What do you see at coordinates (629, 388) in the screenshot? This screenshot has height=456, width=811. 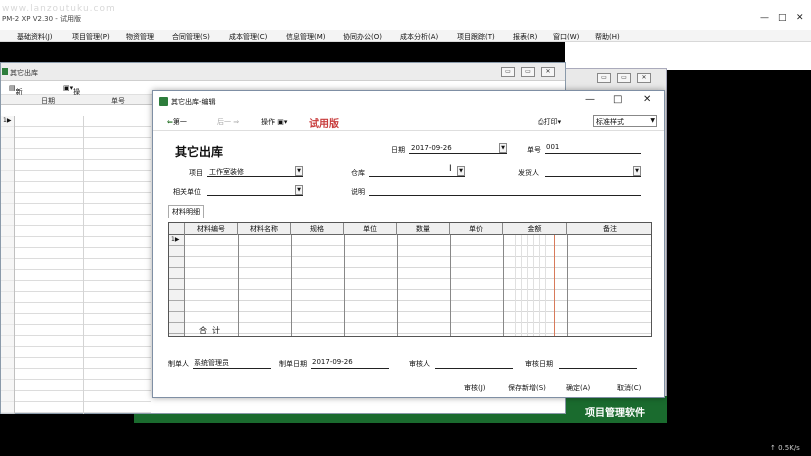 I see `cancel-button: 取消(C)` at bounding box center [629, 388].